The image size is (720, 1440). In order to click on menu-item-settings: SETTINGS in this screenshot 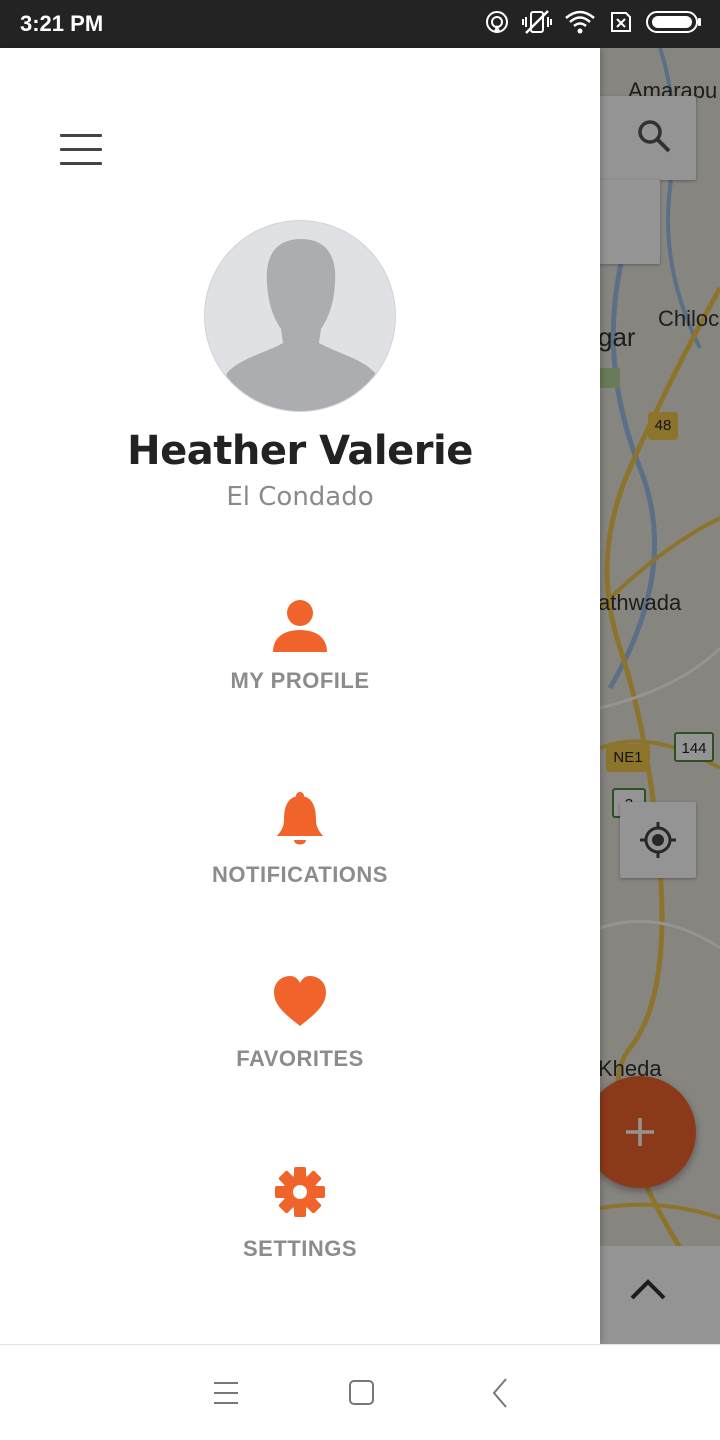, I will do `click(300, 1229)`.